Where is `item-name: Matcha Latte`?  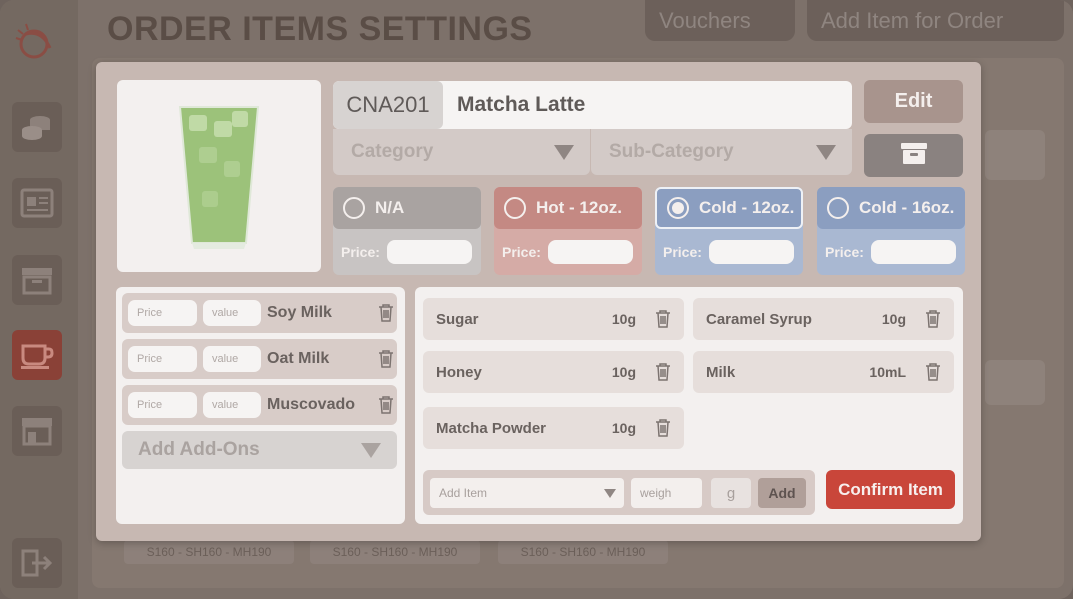 item-name: Matcha Latte is located at coordinates (514, 105).